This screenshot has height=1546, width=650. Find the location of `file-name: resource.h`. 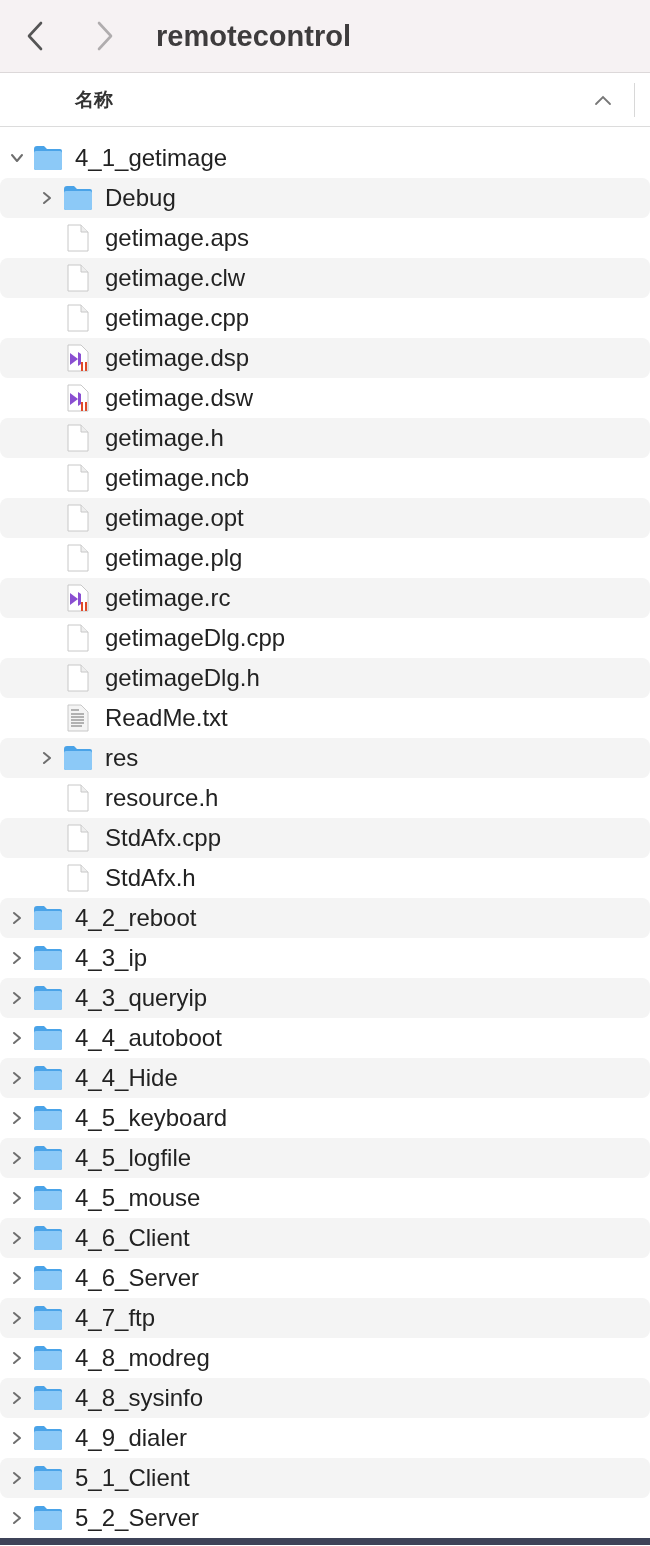

file-name: resource.h is located at coordinates (162, 798).